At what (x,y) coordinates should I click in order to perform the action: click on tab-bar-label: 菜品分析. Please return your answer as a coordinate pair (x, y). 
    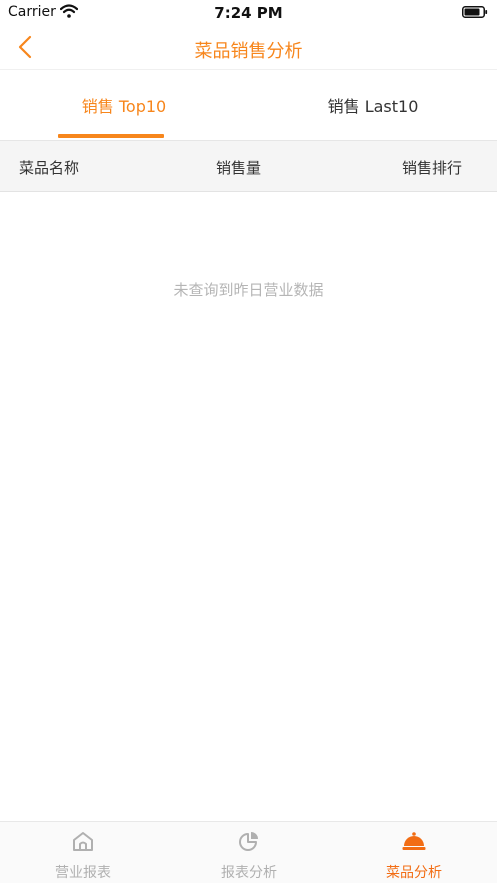
    Looking at the image, I should click on (414, 873).